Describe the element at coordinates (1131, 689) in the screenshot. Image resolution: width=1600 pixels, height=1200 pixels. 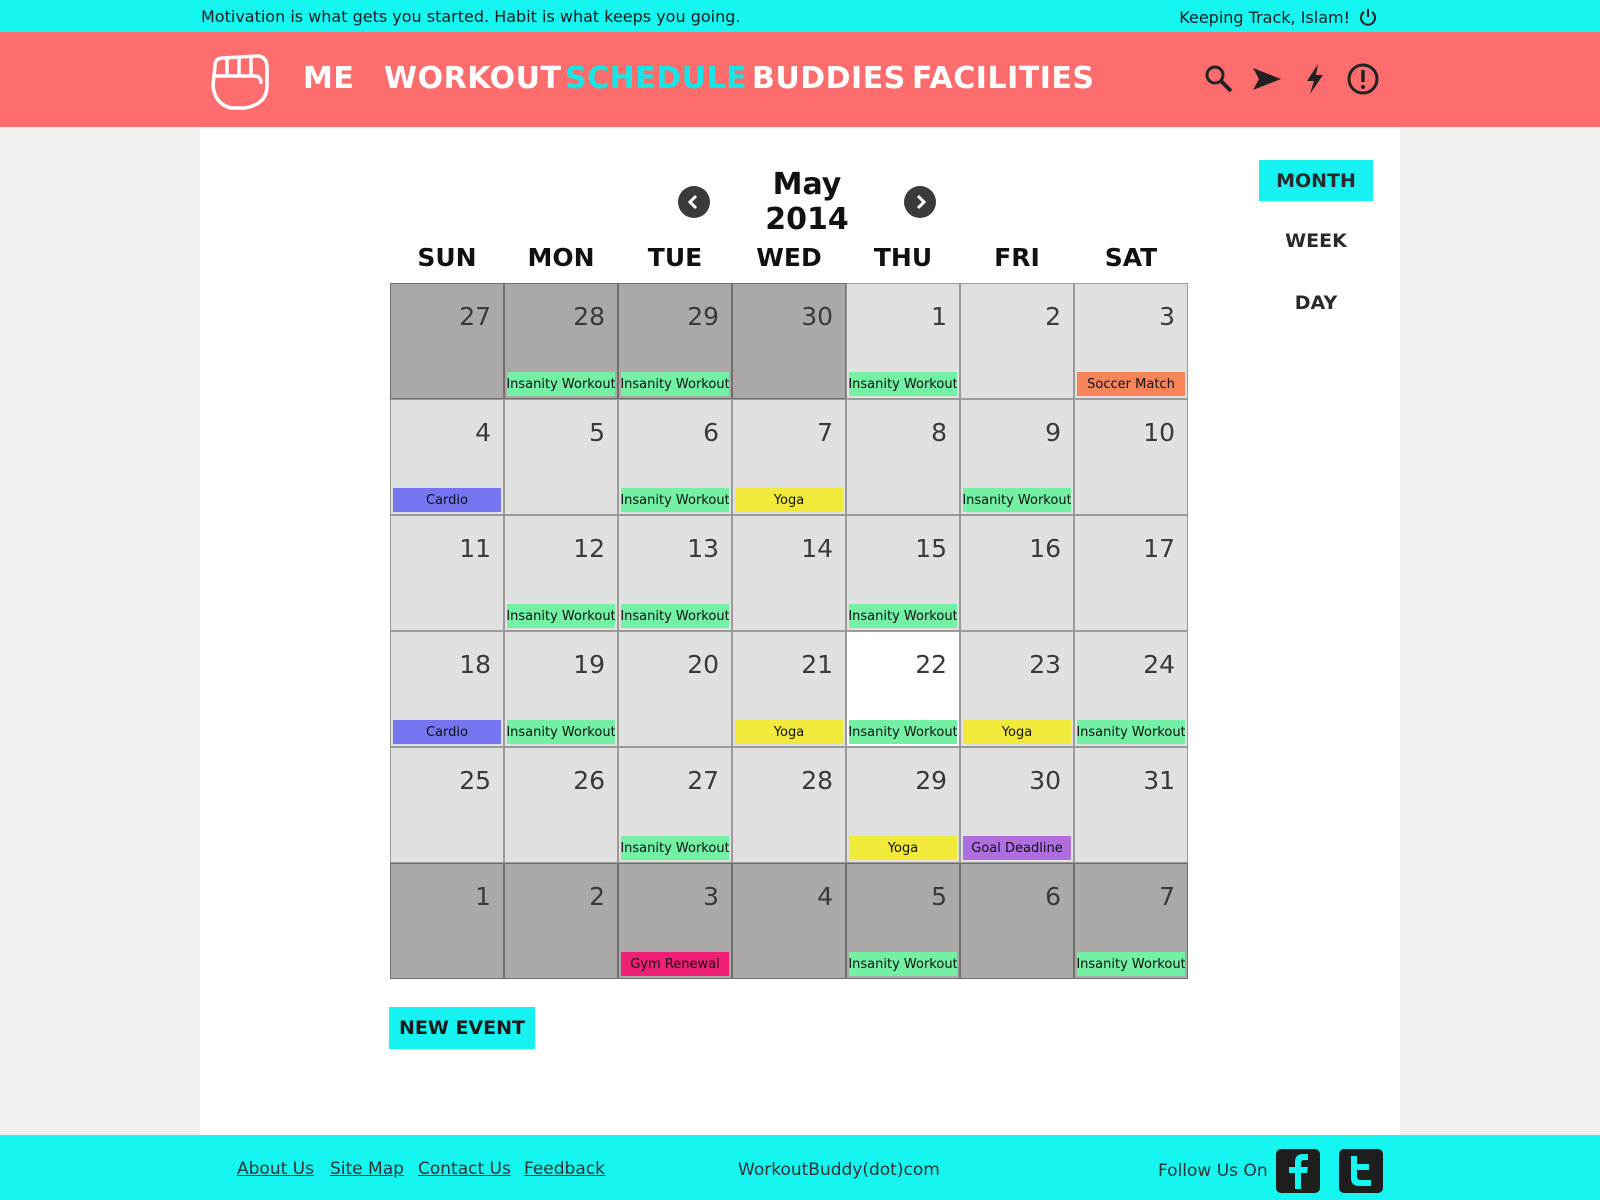
I see `calendar-day-cell: 24 Insanity Workout` at that location.